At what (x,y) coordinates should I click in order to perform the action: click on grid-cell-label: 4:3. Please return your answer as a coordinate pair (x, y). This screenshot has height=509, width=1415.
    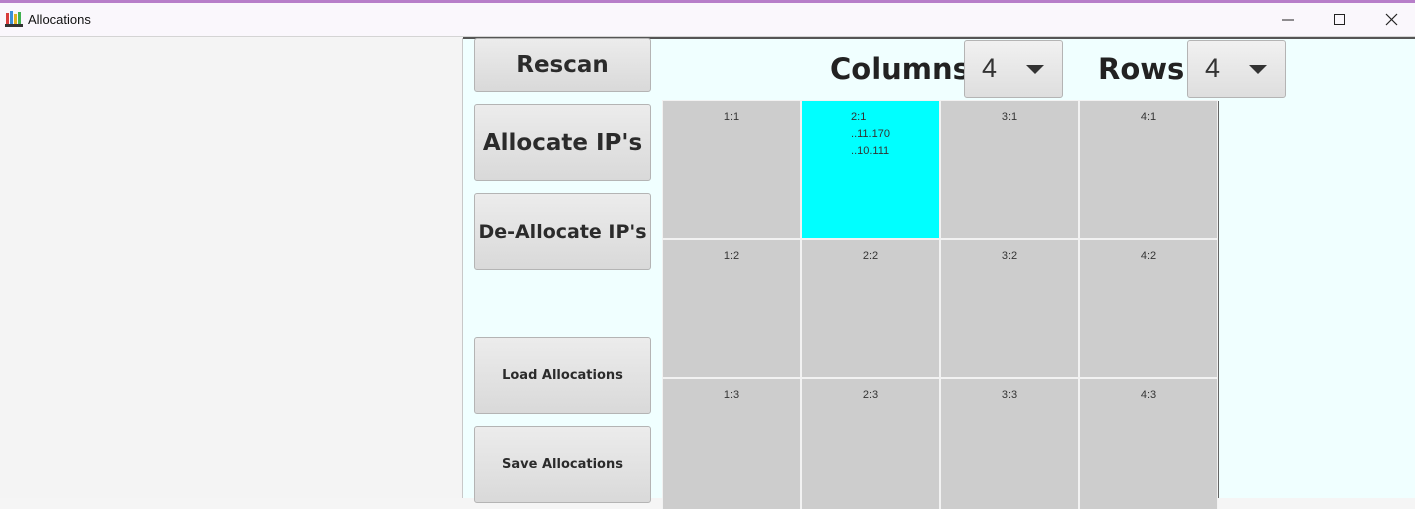
    Looking at the image, I should click on (1148, 395).